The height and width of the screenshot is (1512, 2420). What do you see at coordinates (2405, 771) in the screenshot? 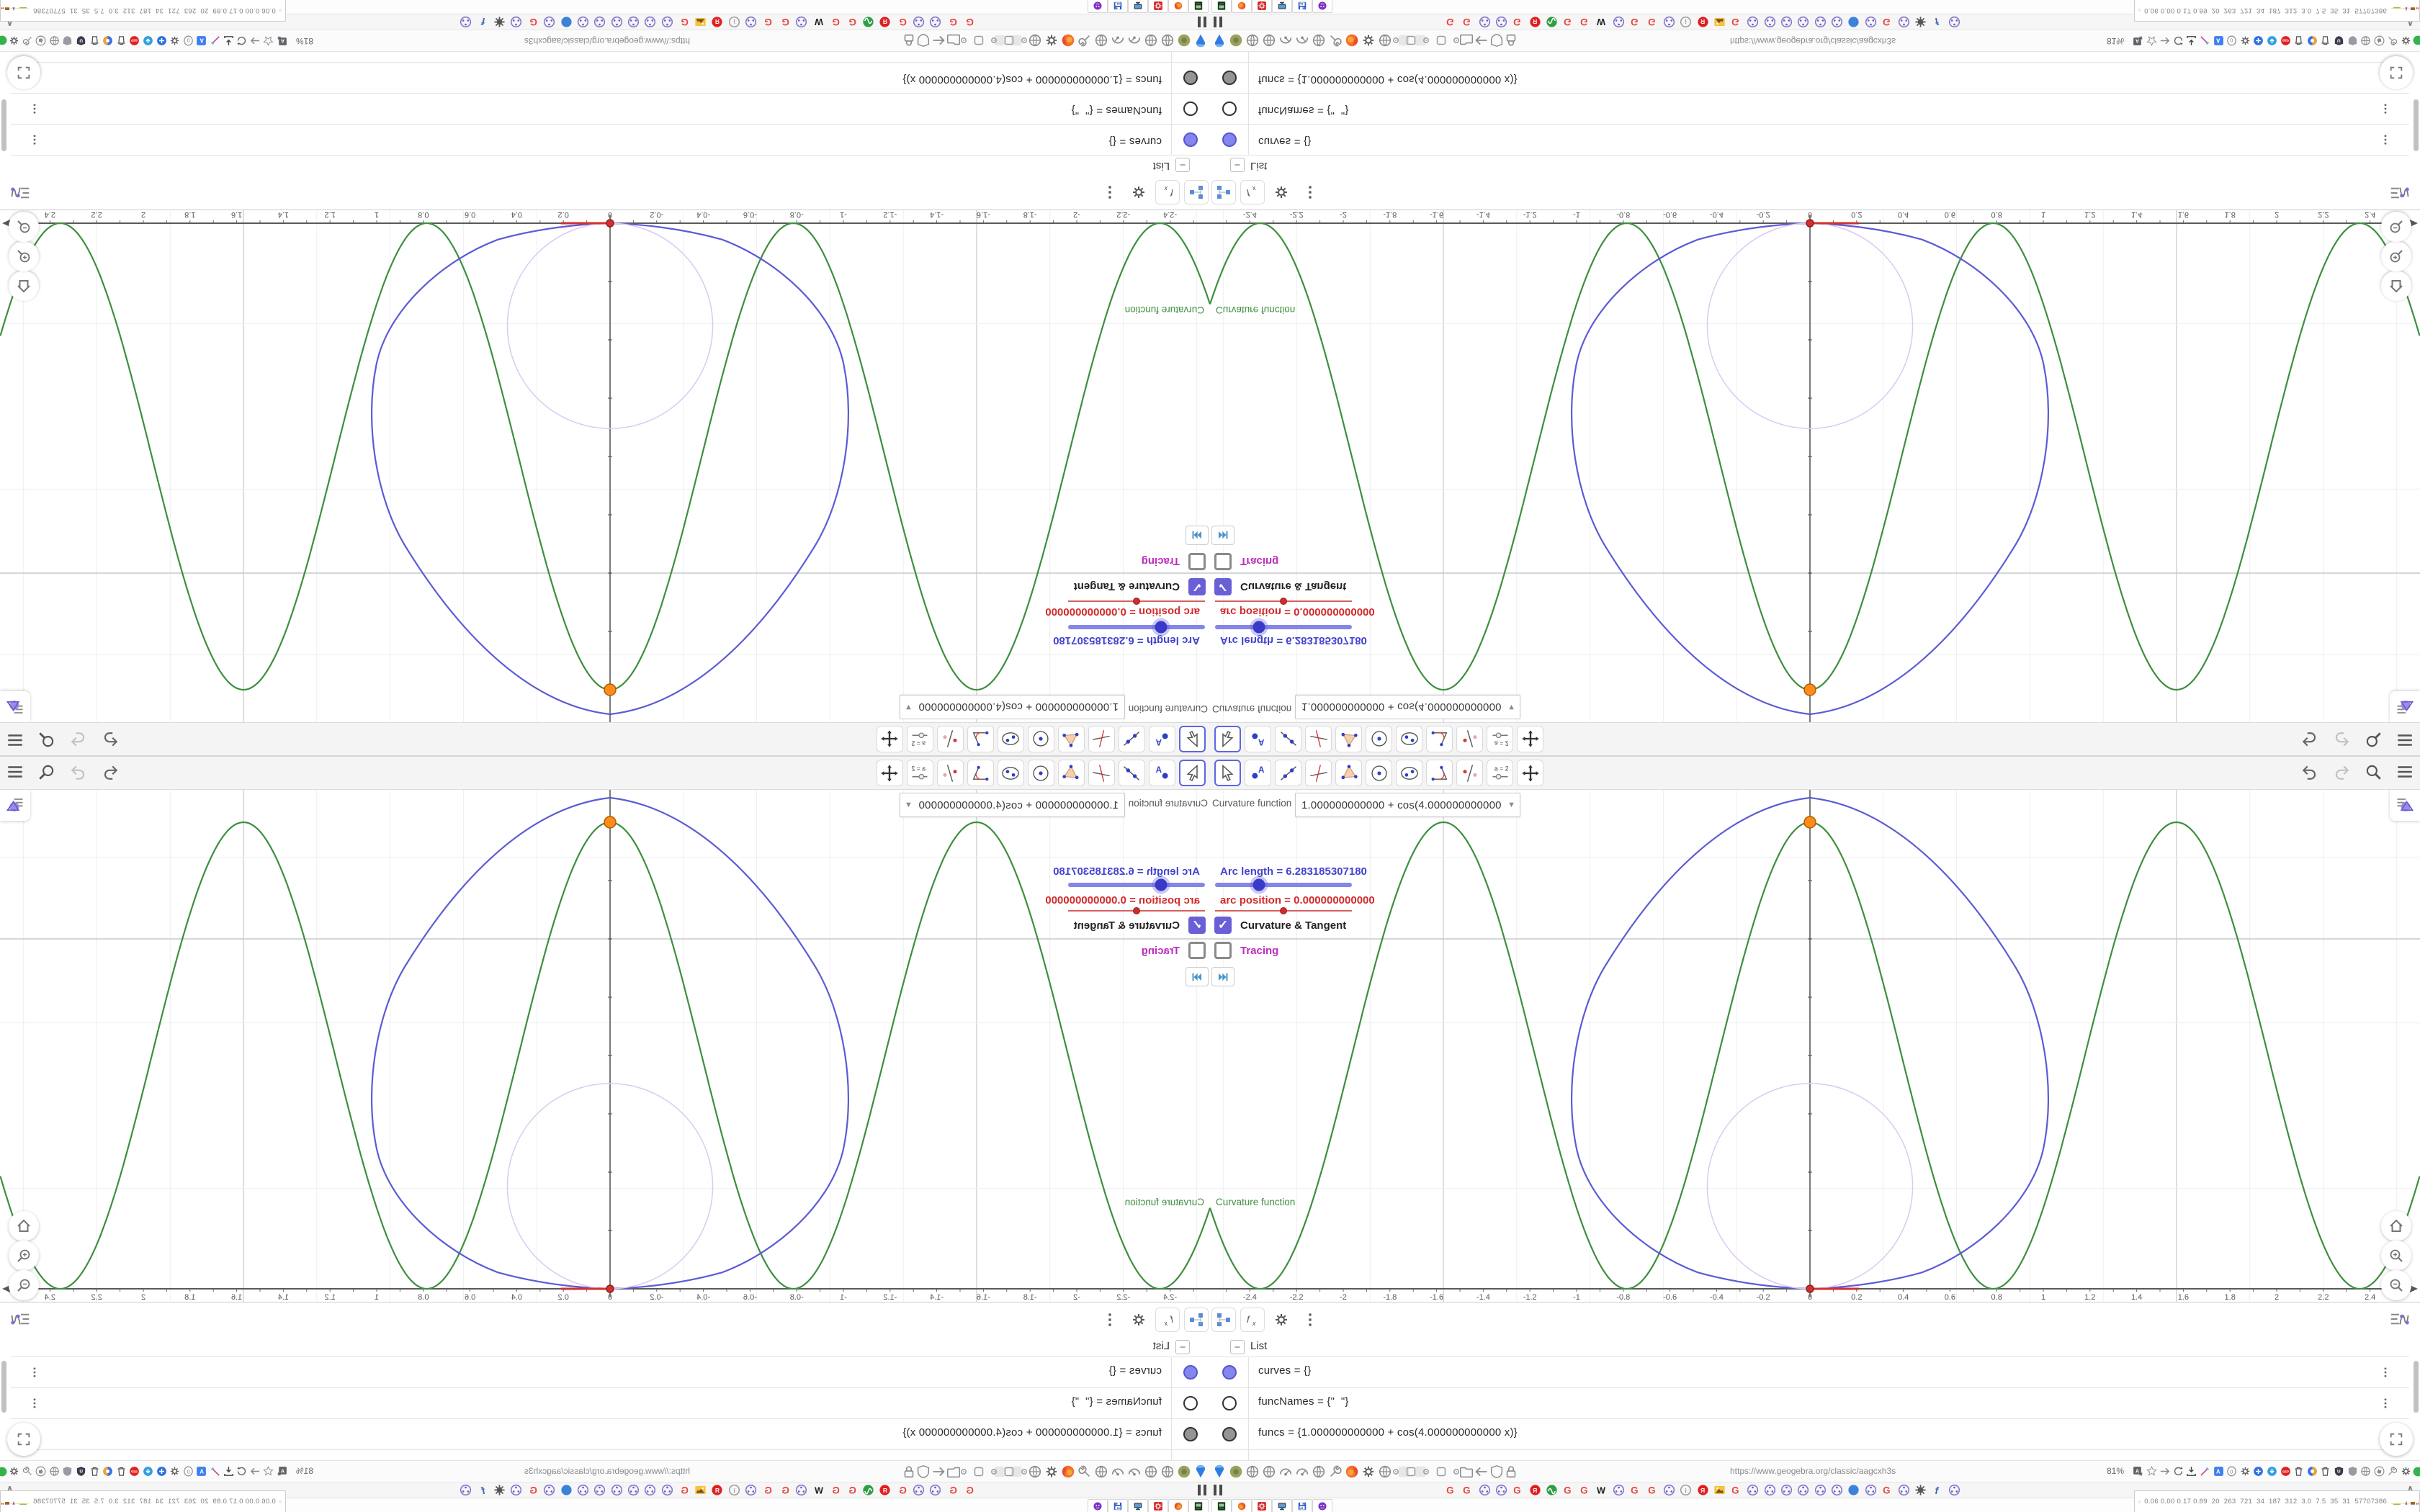
I see `menu-icon` at bounding box center [2405, 771].